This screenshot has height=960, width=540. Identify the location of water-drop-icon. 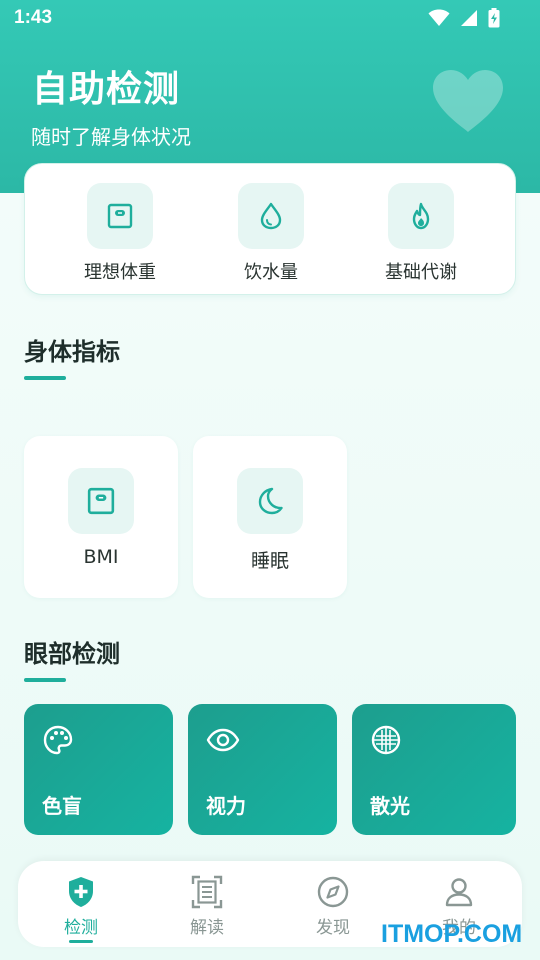
(271, 216).